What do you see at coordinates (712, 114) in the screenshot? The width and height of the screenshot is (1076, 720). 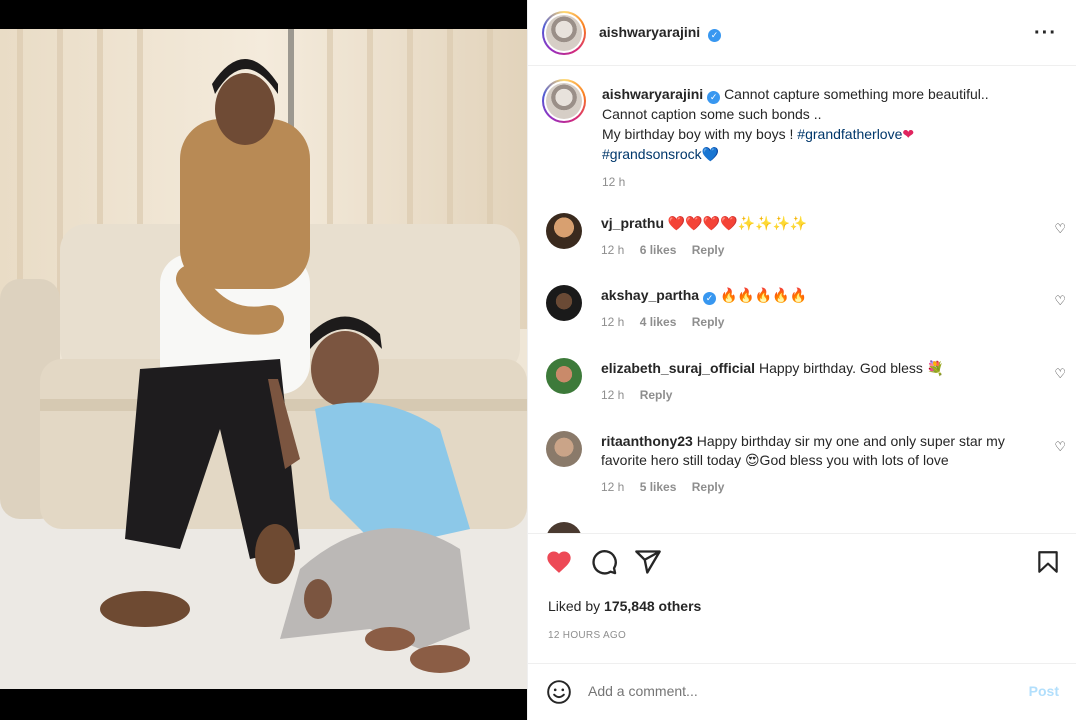 I see `caption-line-2: Cannot caption some such bonds ..` at bounding box center [712, 114].